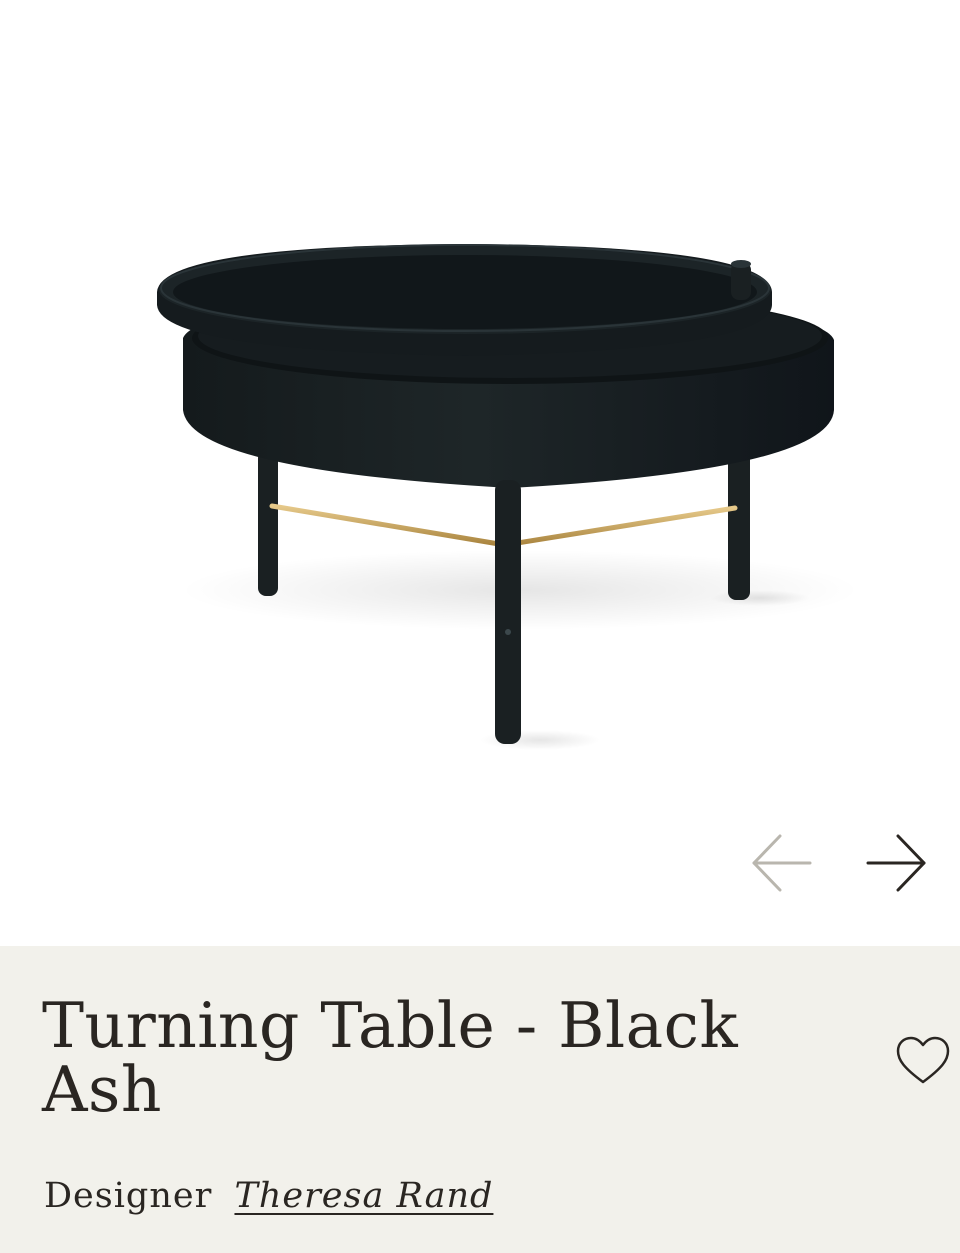 The width and height of the screenshot is (960, 1253). I want to click on designer-label: Designer, so click(128, 1196).